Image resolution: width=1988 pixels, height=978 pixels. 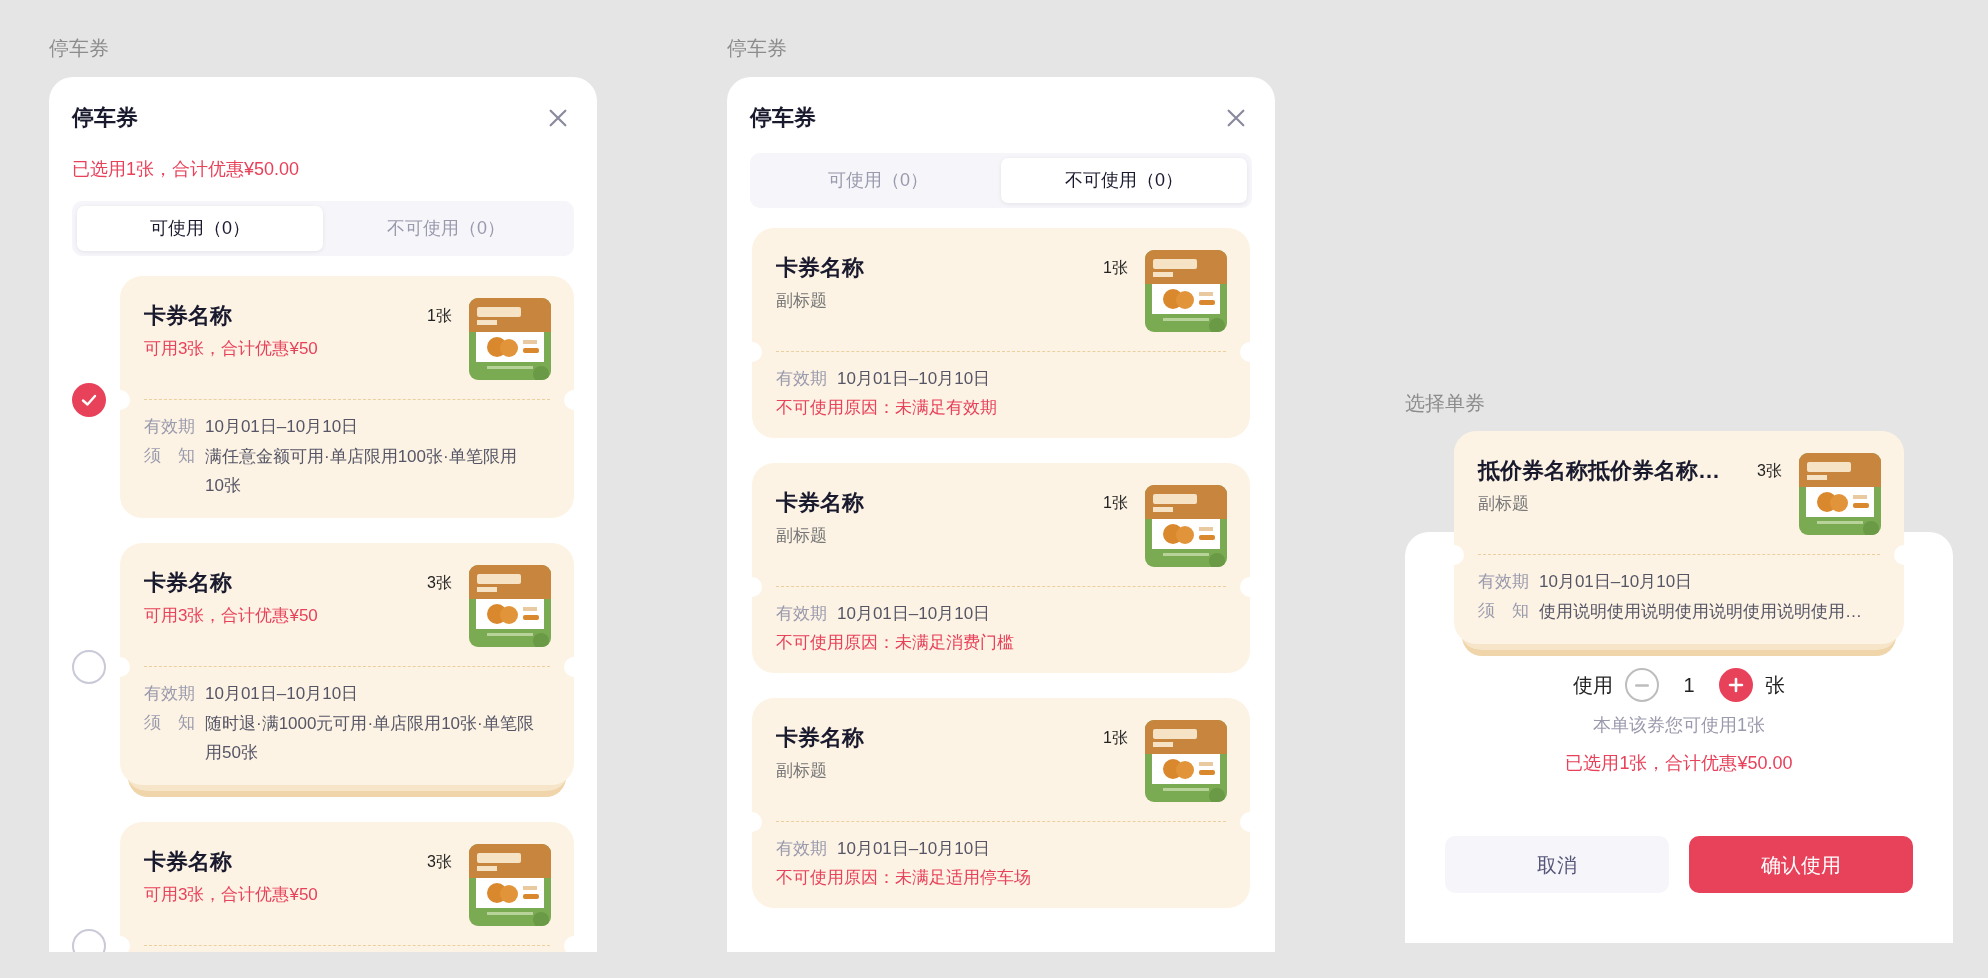 I want to click on stepper-label: 使用, so click(x=1593, y=685).